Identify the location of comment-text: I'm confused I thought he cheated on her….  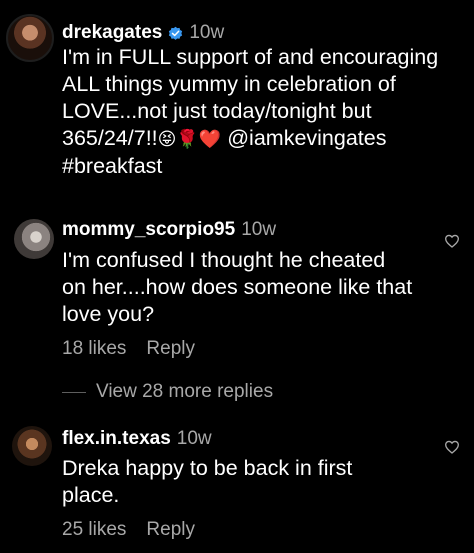
(250, 287).